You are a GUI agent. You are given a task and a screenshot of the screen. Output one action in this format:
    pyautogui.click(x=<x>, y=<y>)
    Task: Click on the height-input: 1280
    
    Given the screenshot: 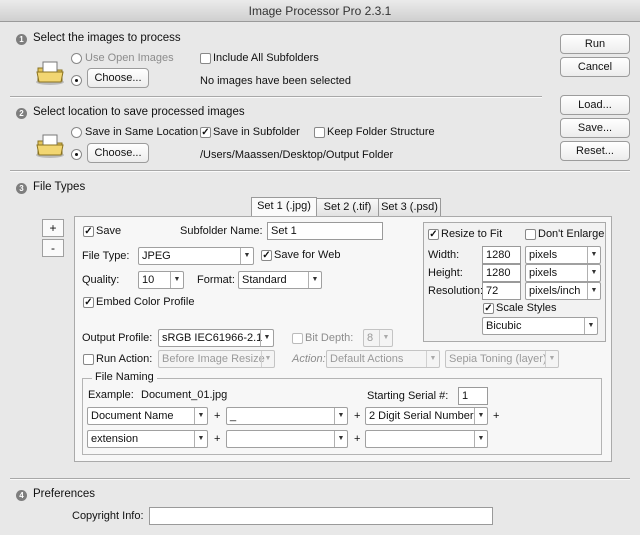 What is the action you would take?
    pyautogui.click(x=501, y=273)
    